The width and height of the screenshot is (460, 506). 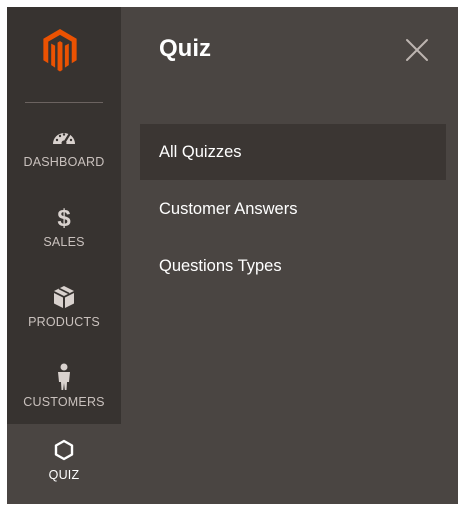 What do you see at coordinates (64, 297) in the screenshot?
I see `box-icon` at bounding box center [64, 297].